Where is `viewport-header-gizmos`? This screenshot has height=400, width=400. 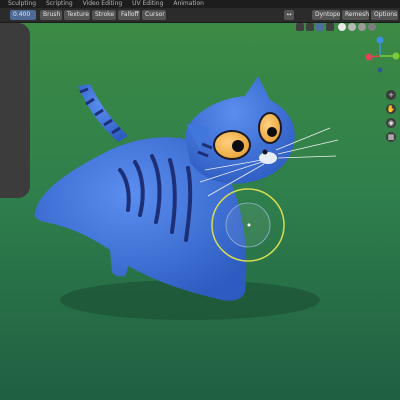
viewport-header-gizmos is located at coordinates (346, 28).